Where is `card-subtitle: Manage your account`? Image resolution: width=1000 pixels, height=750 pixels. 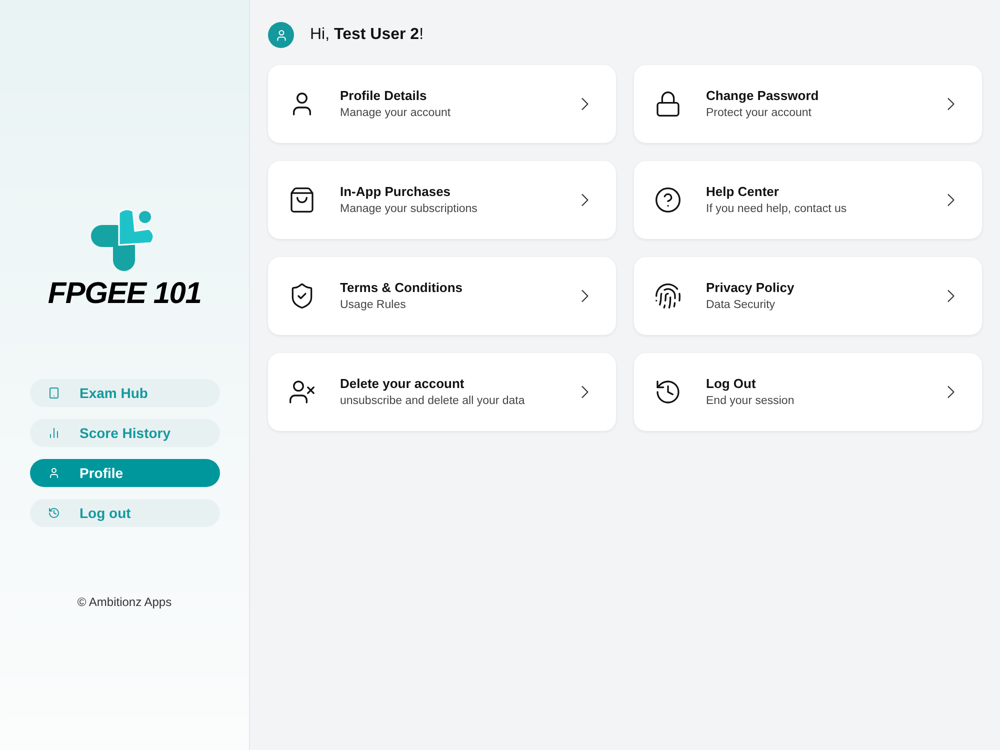 card-subtitle: Manage your account is located at coordinates (396, 114).